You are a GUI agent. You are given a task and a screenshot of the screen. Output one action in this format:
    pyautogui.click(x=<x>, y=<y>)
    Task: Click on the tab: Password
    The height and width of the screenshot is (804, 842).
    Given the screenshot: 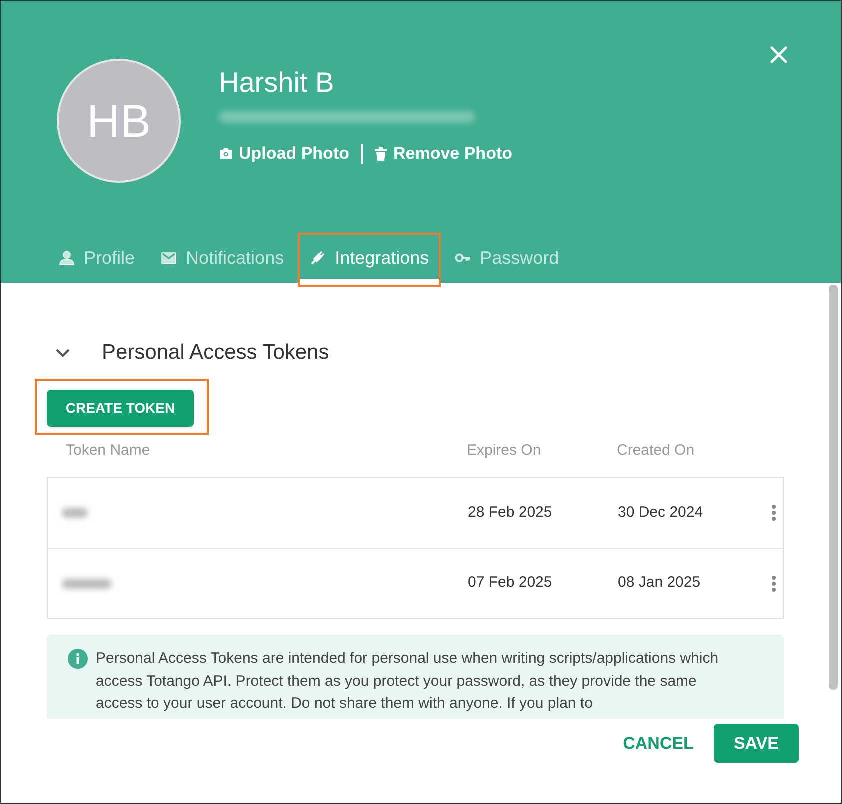 What is the action you would take?
    pyautogui.click(x=507, y=260)
    